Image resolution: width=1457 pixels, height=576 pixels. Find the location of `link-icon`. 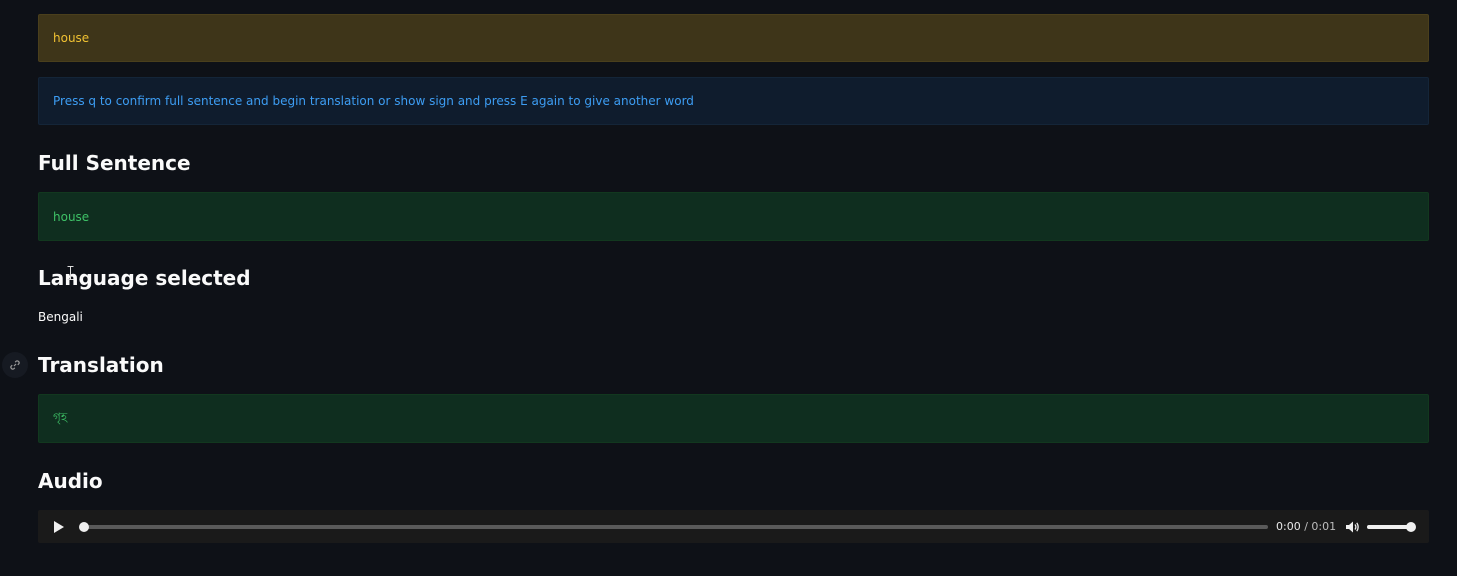

link-icon is located at coordinates (15, 365).